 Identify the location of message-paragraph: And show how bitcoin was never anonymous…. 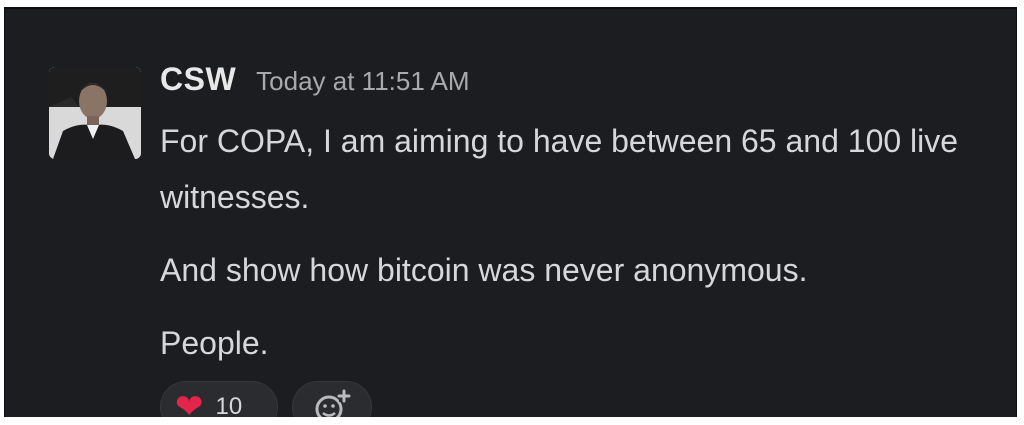
(484, 270).